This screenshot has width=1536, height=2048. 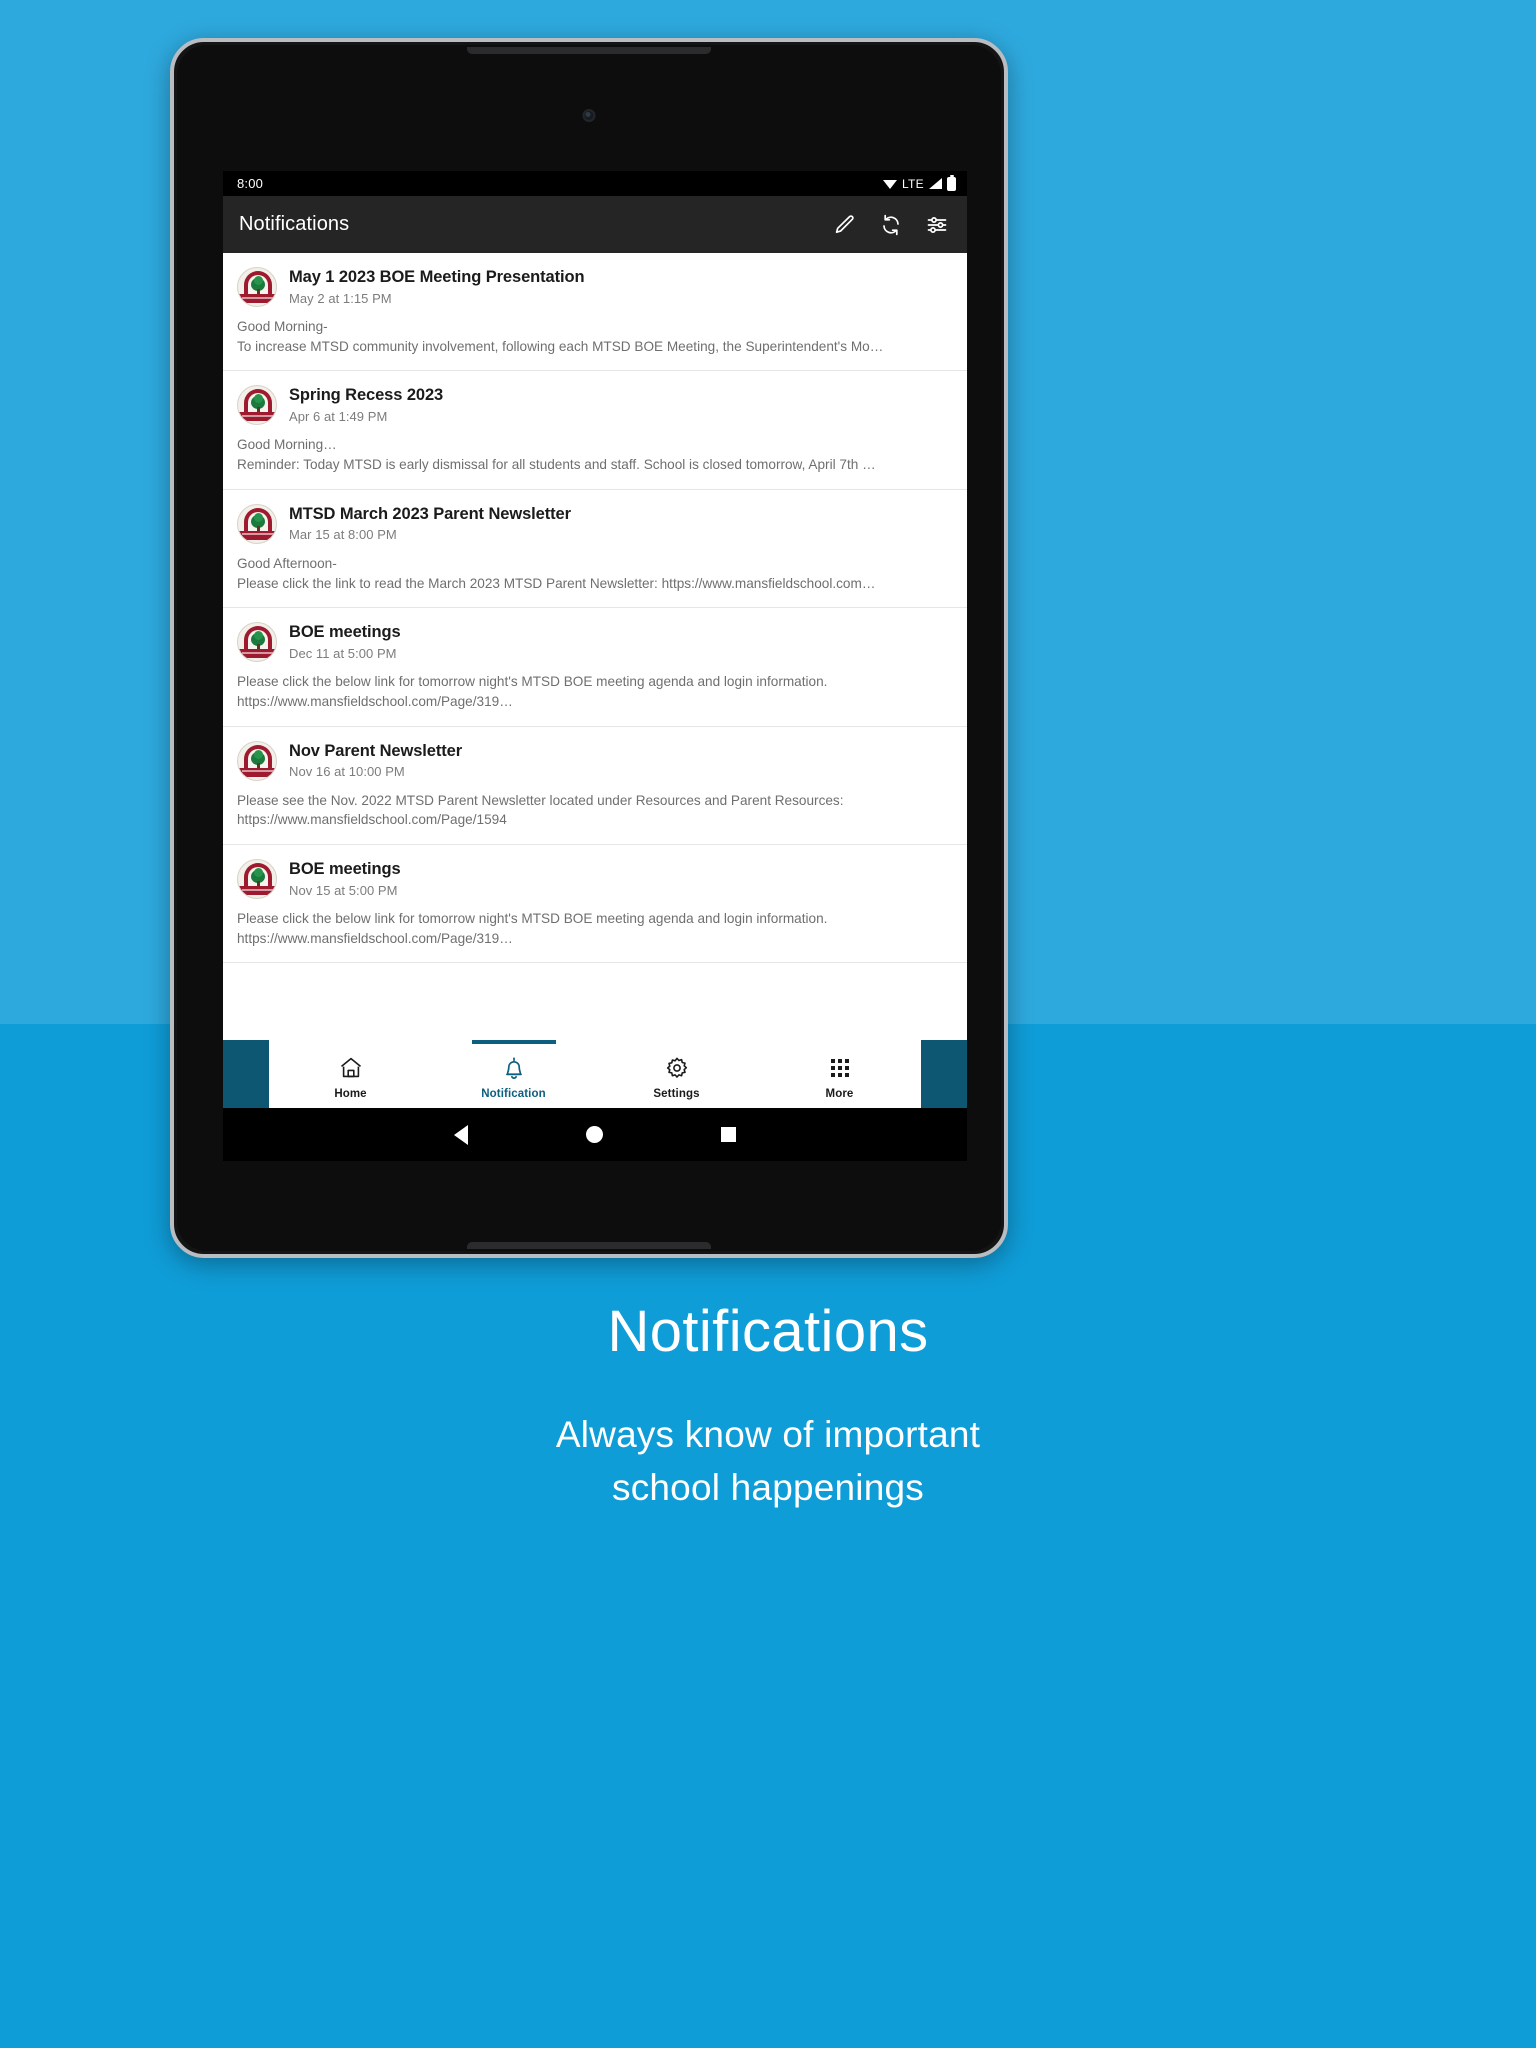 What do you see at coordinates (282, 326) in the screenshot?
I see `notification-body-line-1: Good Morning-` at bounding box center [282, 326].